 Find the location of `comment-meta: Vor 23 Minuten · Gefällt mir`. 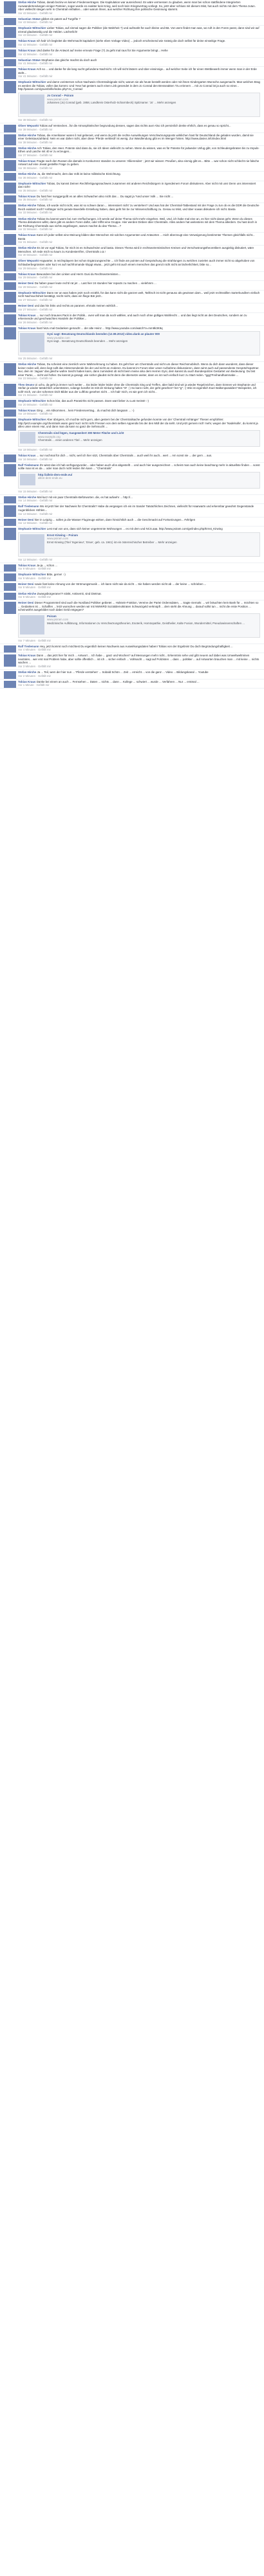

comment-meta: Vor 23 Minuten · Gefällt mir is located at coordinates (139, 379).